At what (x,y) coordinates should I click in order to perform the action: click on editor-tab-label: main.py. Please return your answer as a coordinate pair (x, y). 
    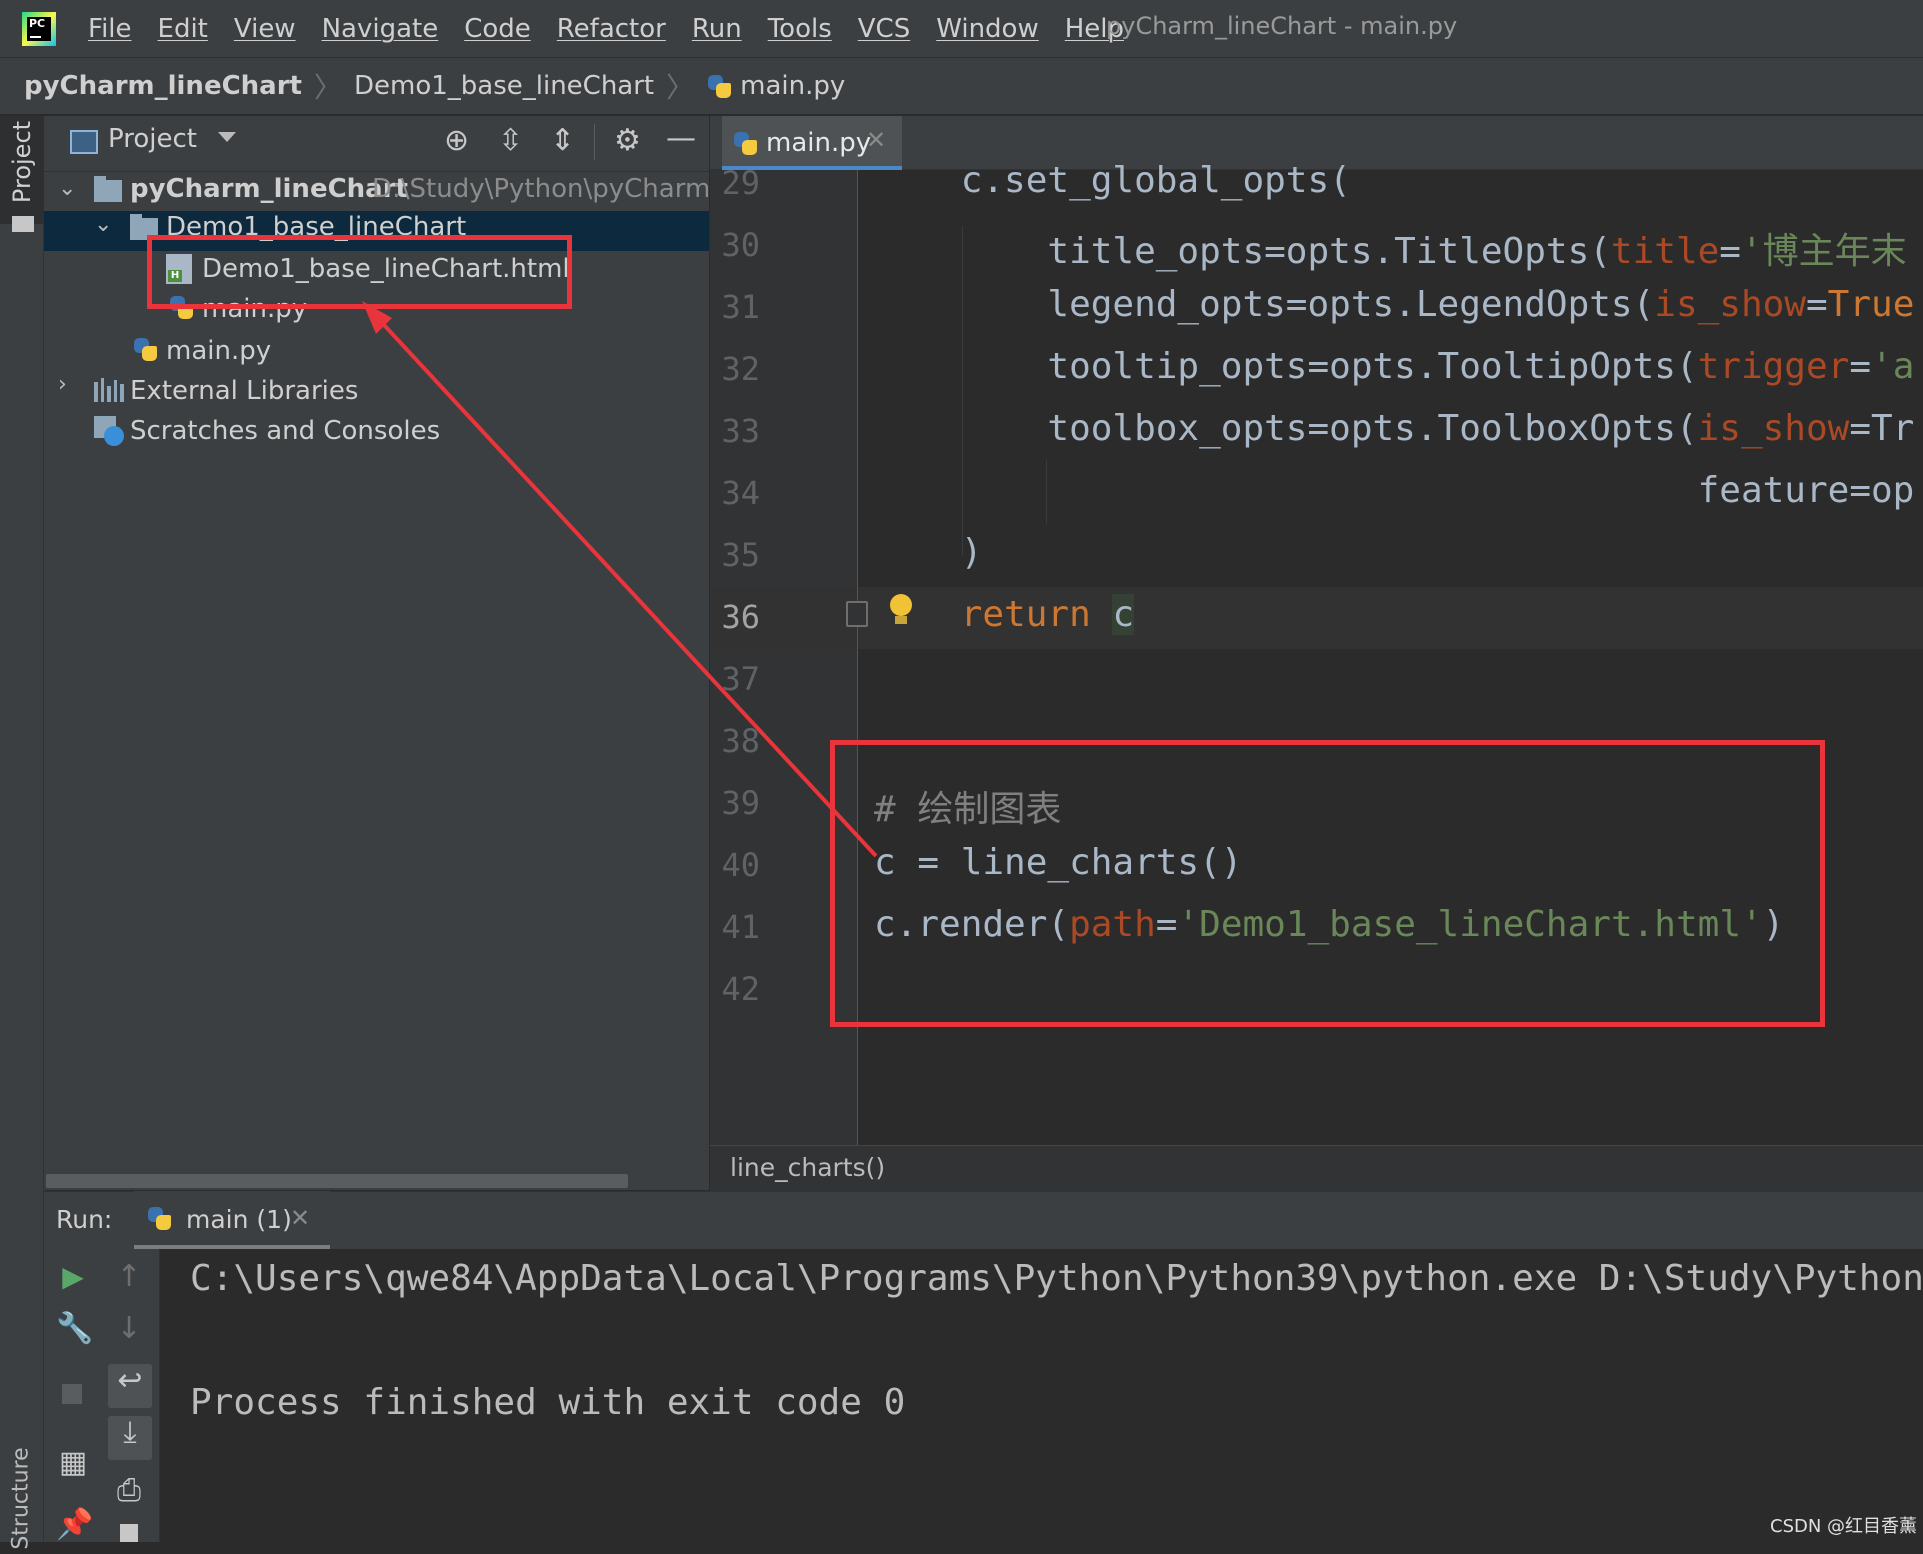
    Looking at the image, I should click on (818, 143).